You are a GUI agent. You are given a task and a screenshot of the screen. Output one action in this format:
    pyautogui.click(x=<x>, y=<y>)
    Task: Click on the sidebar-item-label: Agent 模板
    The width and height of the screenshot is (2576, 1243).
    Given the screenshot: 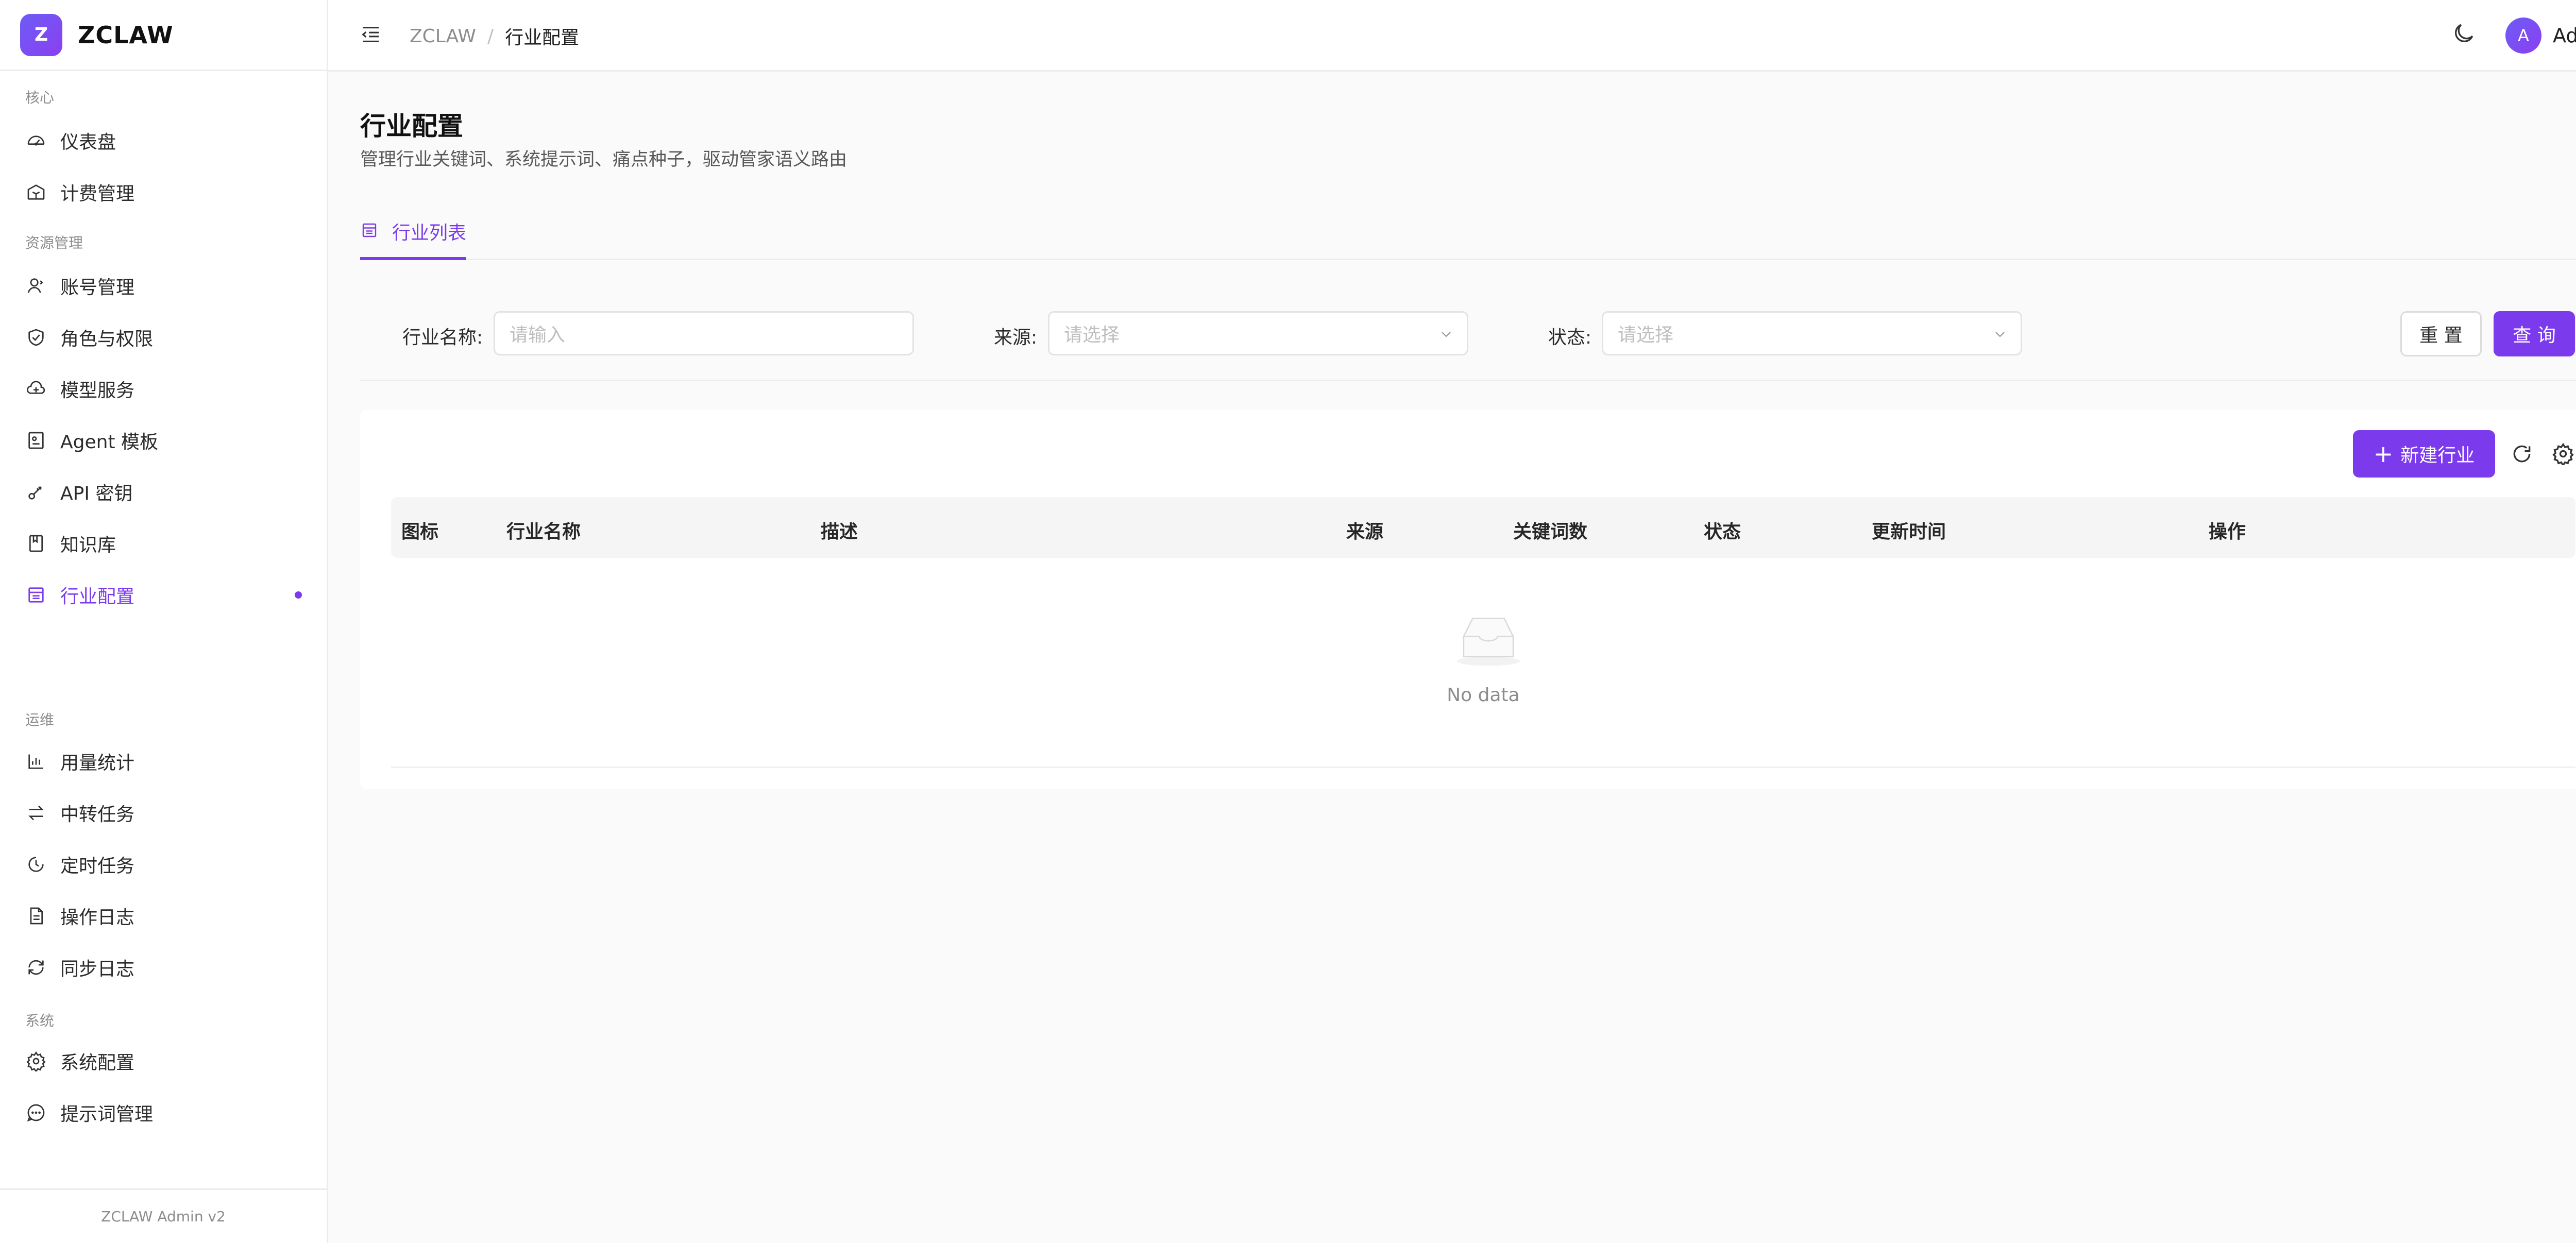 What is the action you would take?
    pyautogui.click(x=109, y=442)
    